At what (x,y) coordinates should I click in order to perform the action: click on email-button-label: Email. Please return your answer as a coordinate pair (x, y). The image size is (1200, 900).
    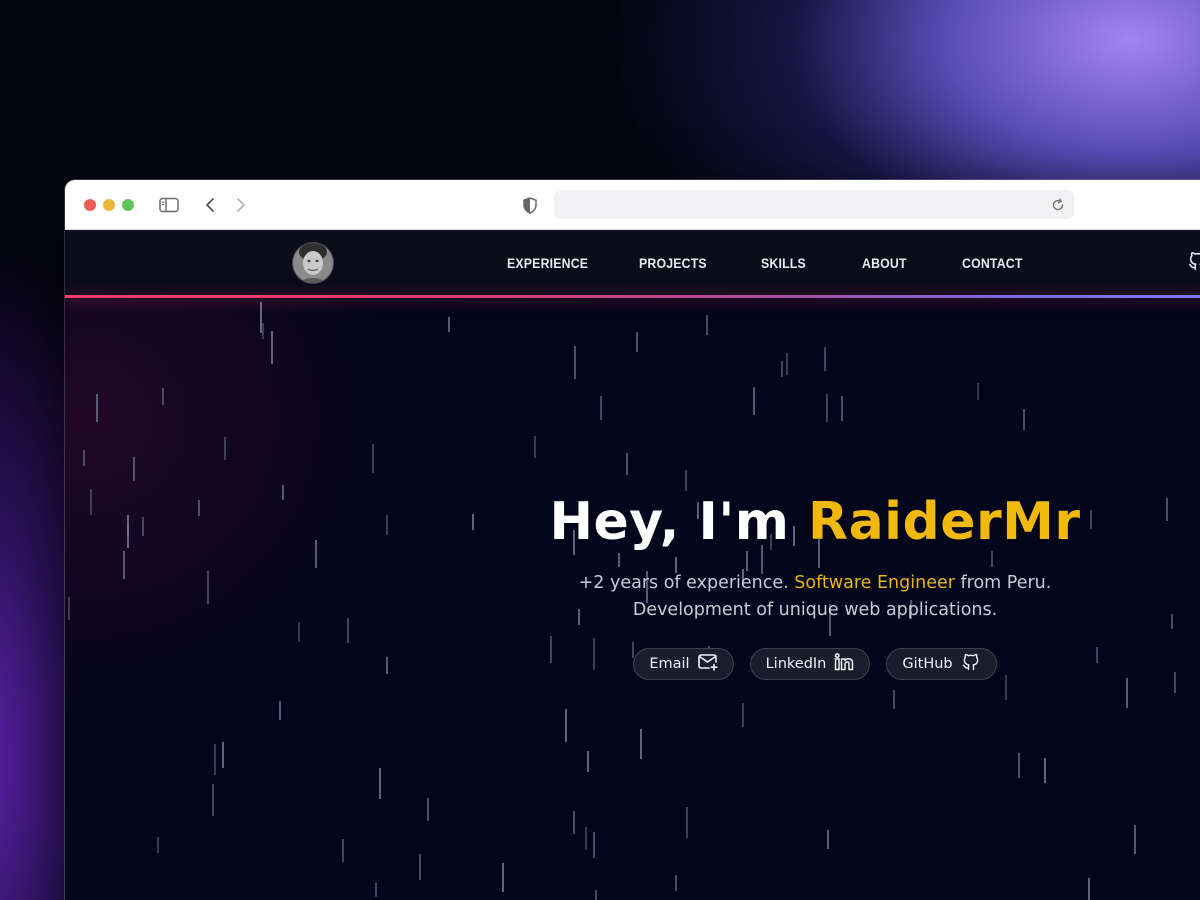
    Looking at the image, I should click on (669, 664).